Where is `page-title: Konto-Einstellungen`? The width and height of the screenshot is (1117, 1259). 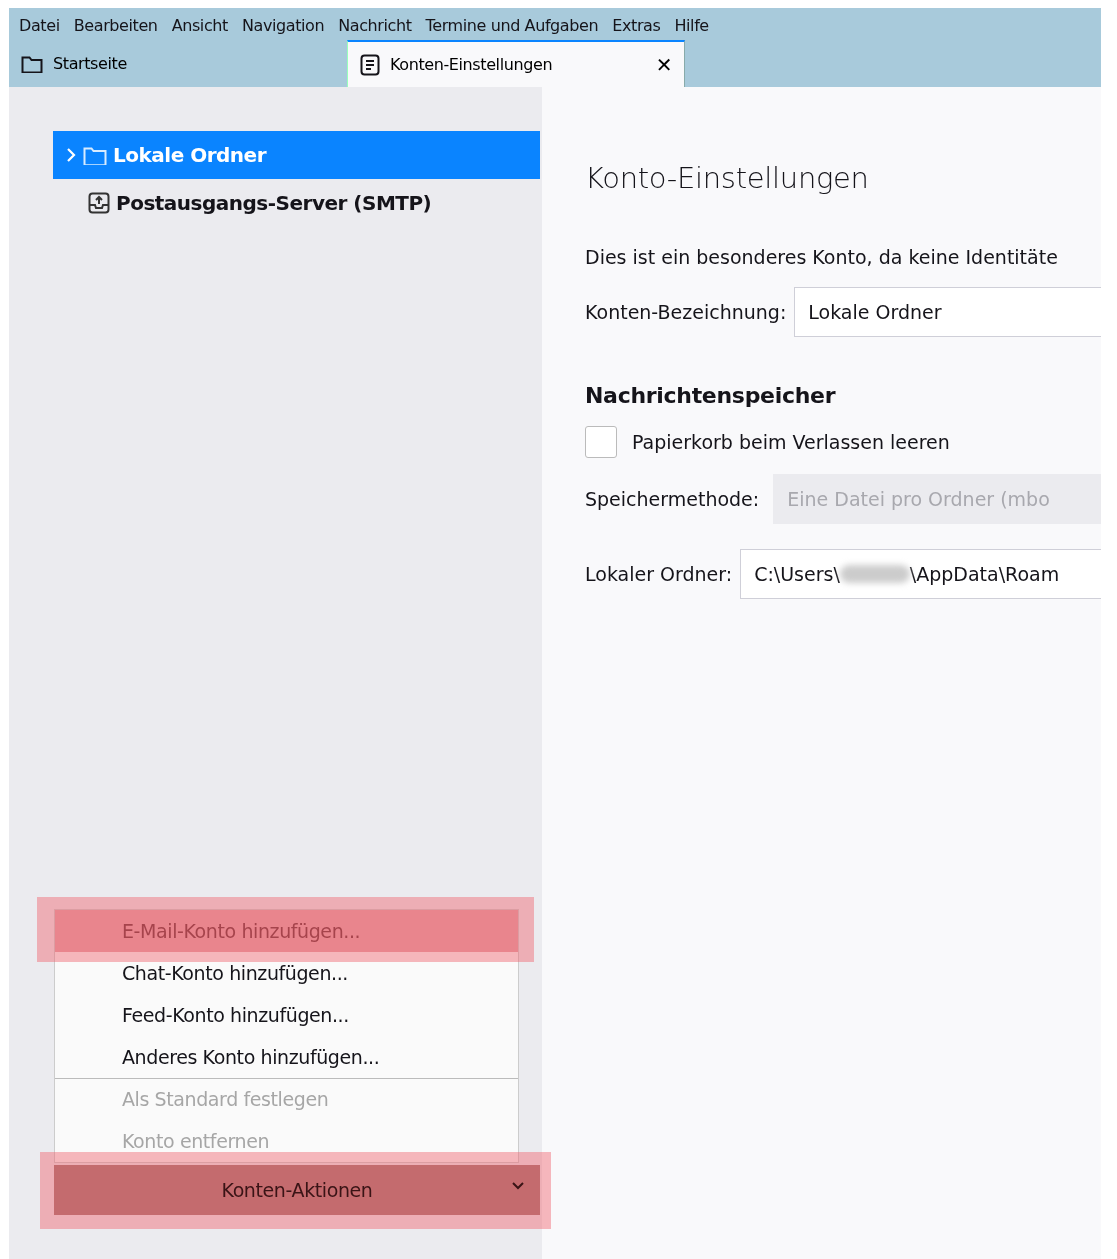
page-title: Konto-Einstellungen is located at coordinates (727, 178).